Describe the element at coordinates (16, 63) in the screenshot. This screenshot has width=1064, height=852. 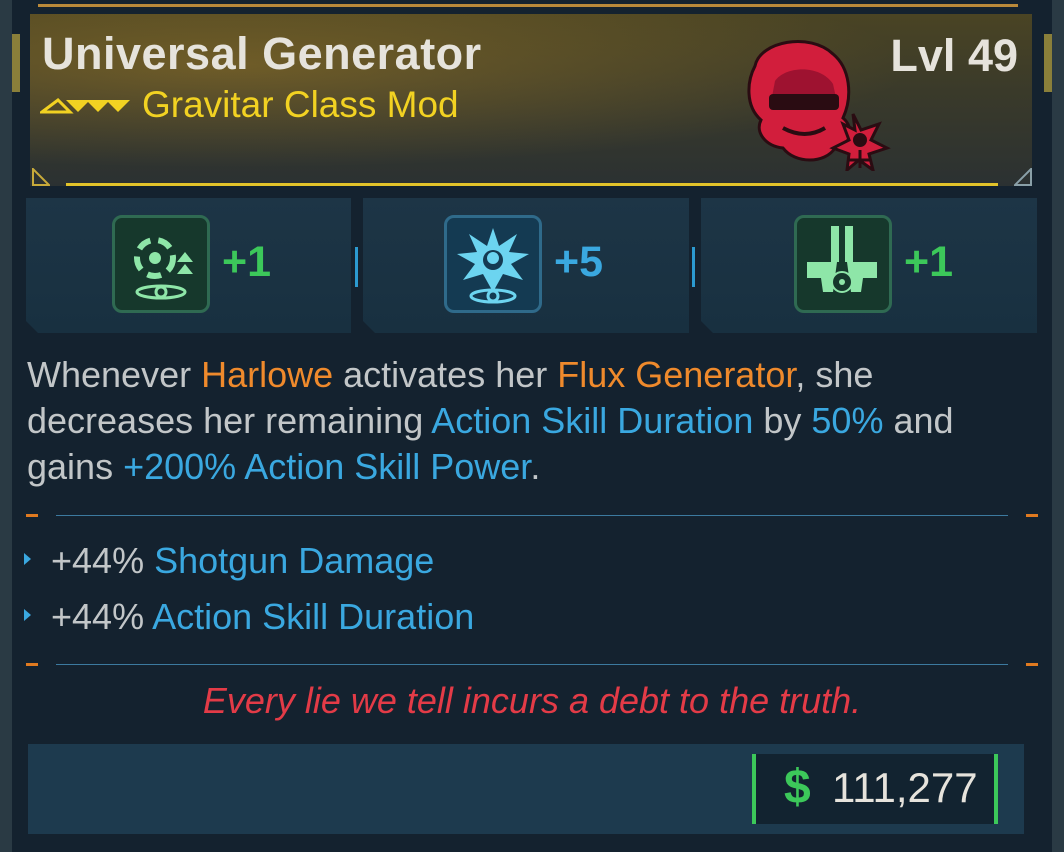
I see `left-edge-tab` at that location.